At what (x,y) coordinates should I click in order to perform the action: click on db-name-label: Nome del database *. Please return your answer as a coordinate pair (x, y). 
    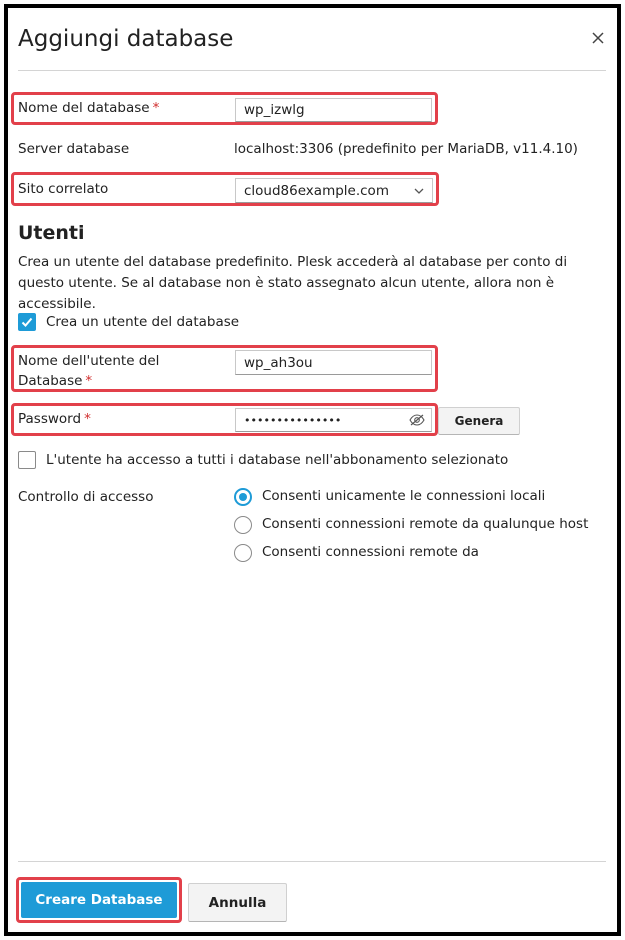
    Looking at the image, I should click on (89, 108).